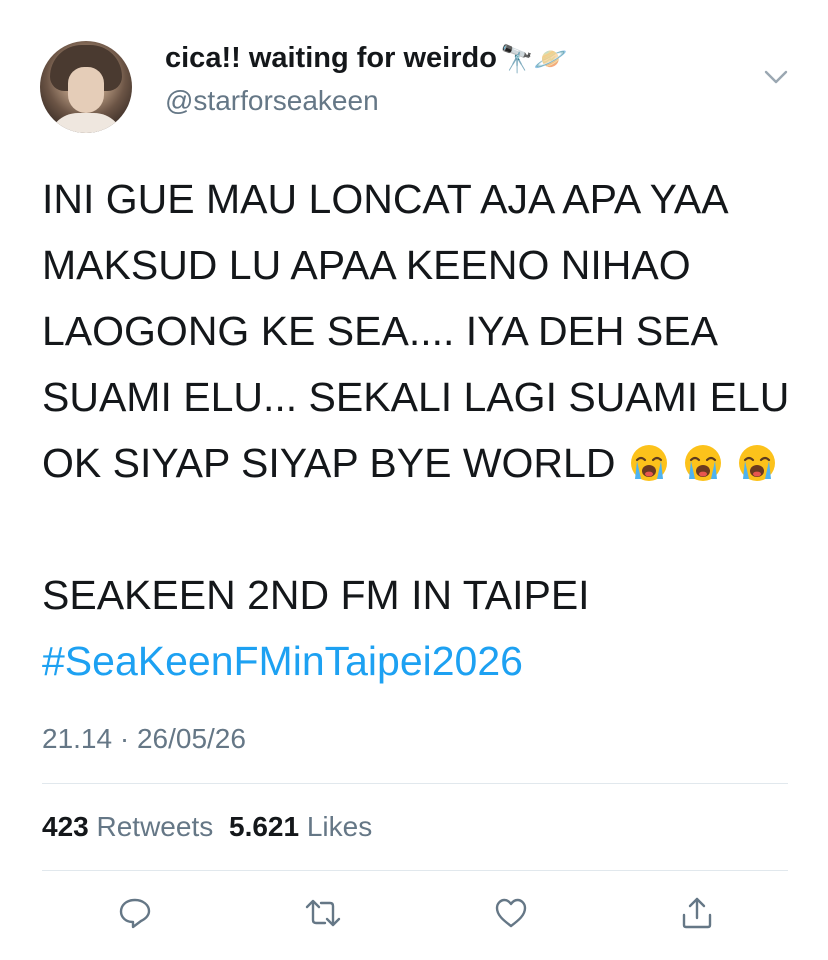 The image size is (828, 960). Describe the element at coordinates (272, 101) in the screenshot. I see `user-handle: @starforseakeen` at that location.